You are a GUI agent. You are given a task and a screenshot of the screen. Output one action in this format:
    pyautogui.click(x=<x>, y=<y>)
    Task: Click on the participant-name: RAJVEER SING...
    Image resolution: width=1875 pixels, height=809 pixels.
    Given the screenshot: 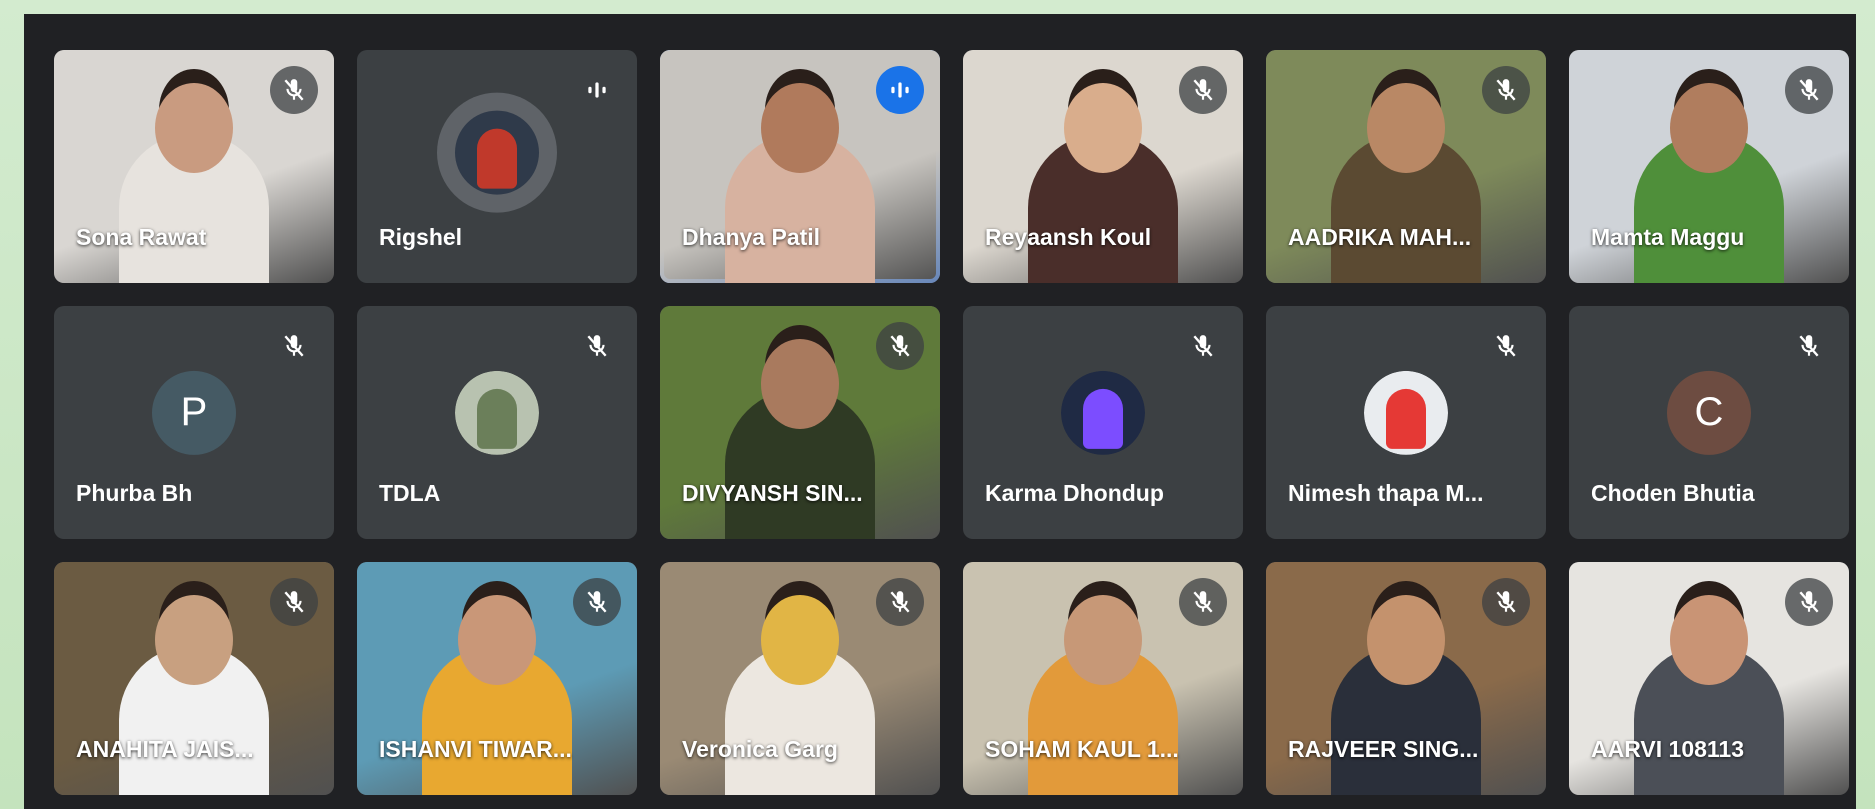 What is the action you would take?
    pyautogui.click(x=1383, y=749)
    